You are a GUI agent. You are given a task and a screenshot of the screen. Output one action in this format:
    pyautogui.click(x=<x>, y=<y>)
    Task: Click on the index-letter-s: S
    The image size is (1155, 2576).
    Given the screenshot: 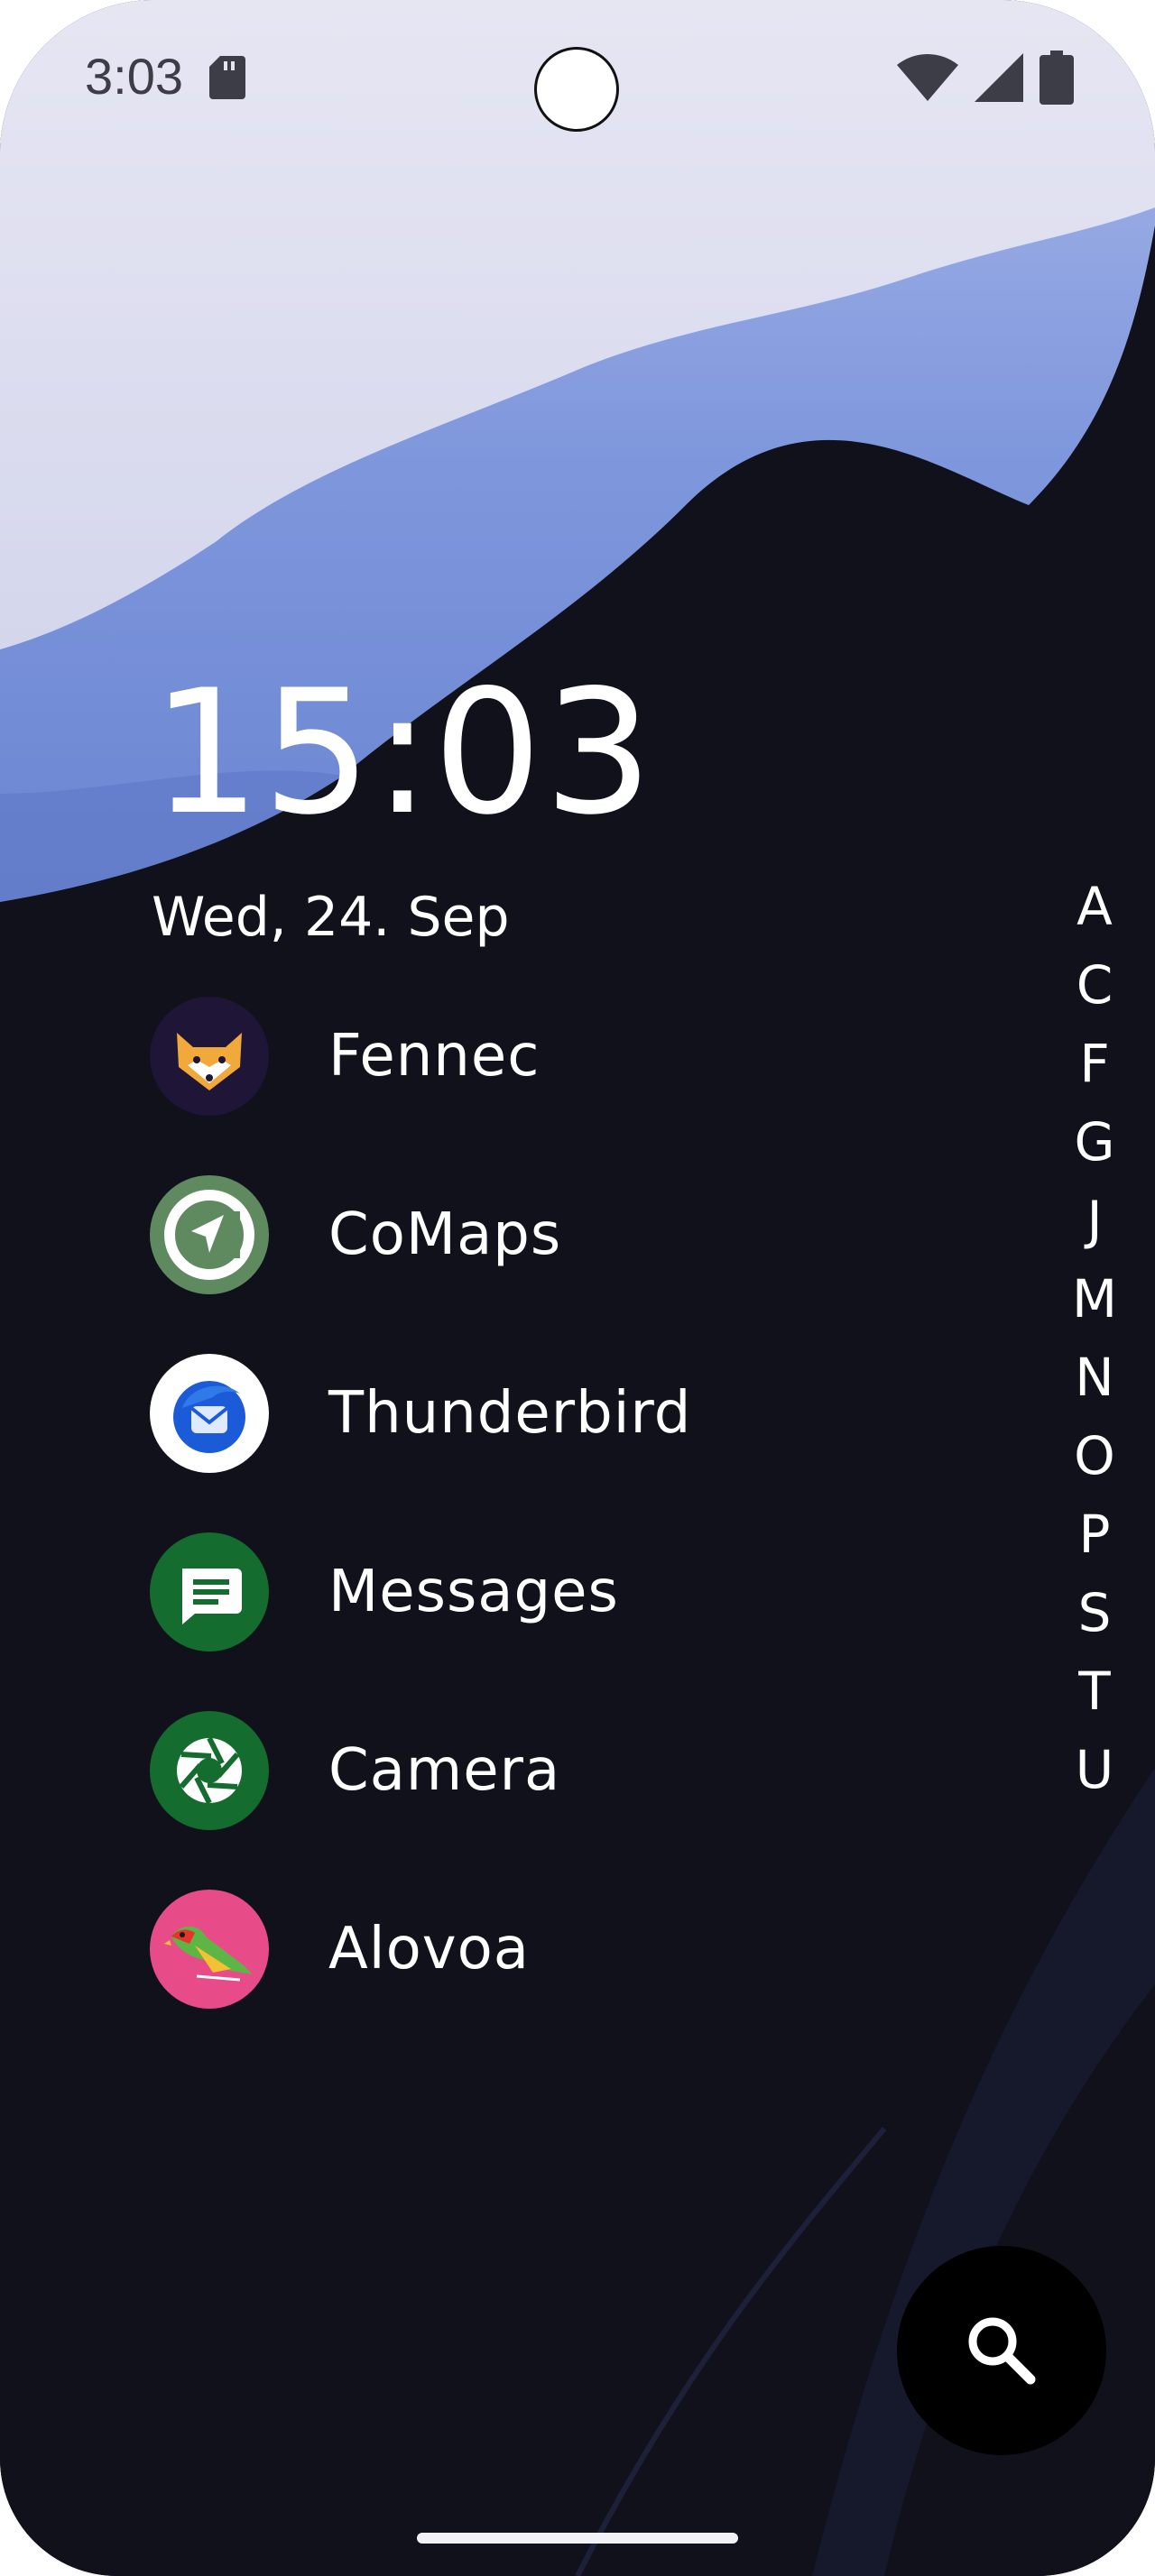 What is the action you would take?
    pyautogui.click(x=1095, y=1613)
    